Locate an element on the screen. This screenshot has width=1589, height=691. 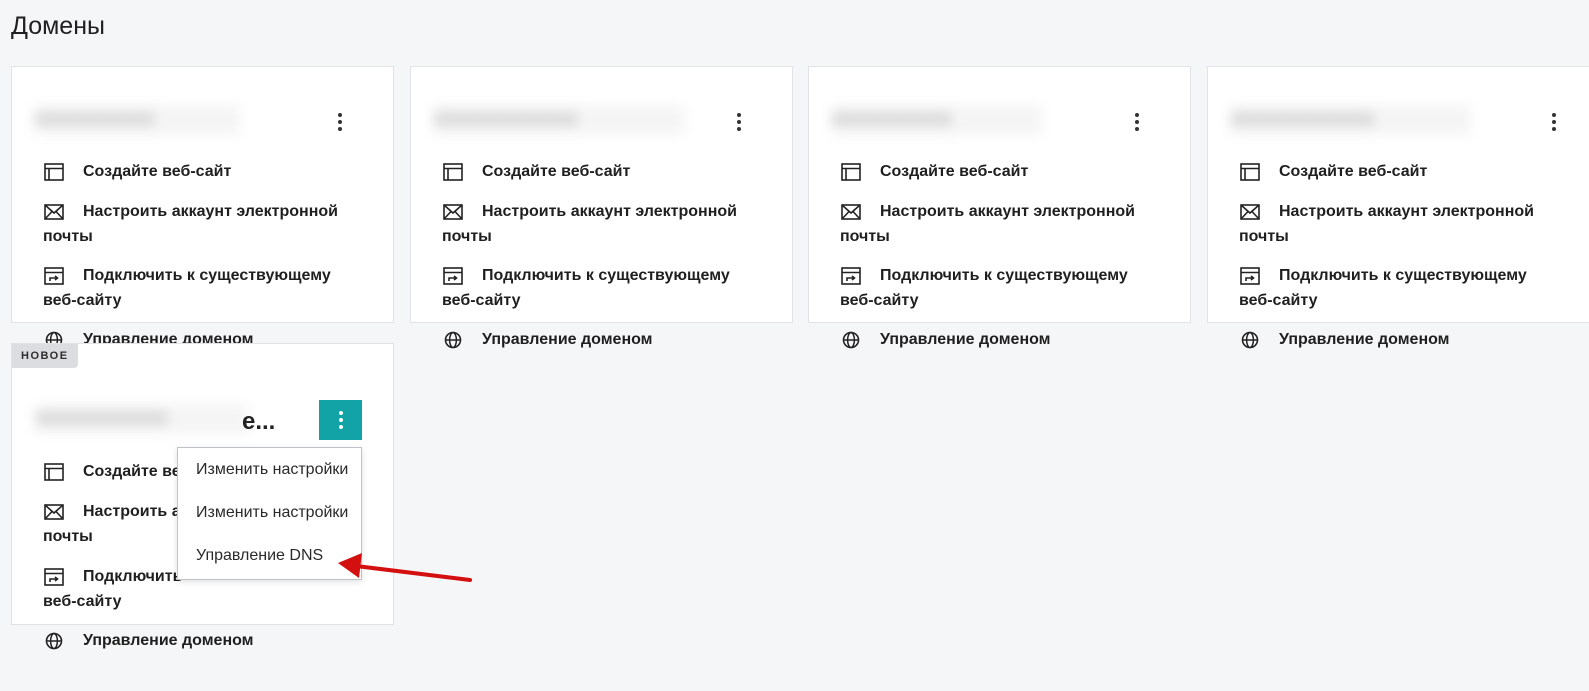
action-label: Создайте ве is located at coordinates (132, 471).